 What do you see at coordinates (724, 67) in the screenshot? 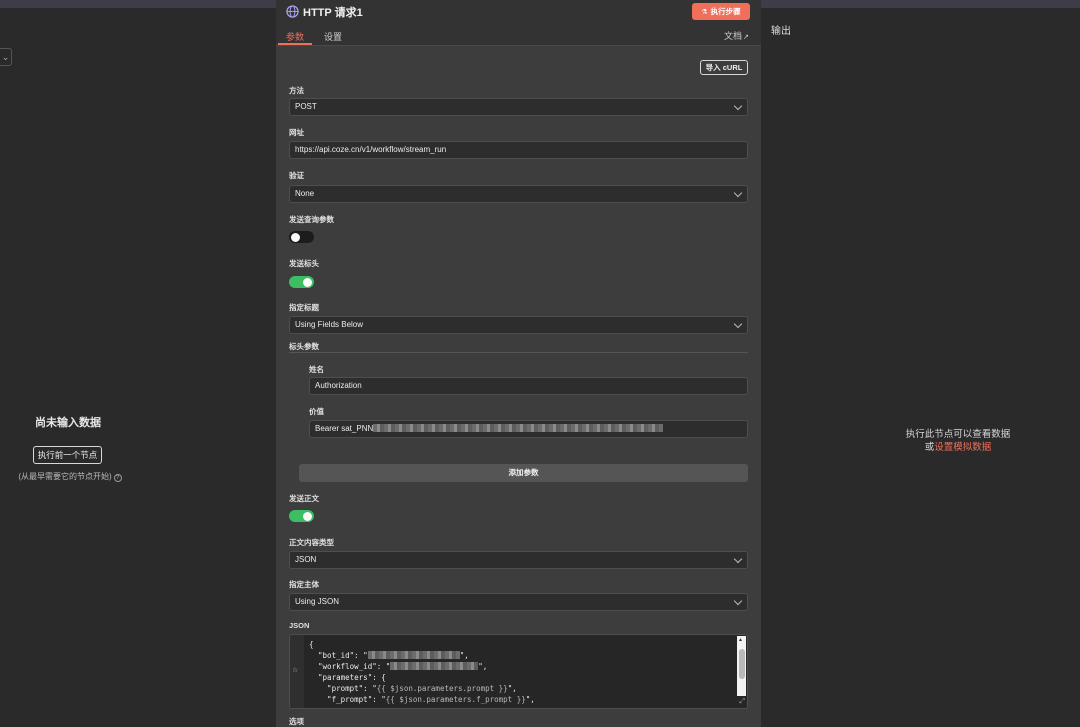
I see `import-curl-button: 导入 cURL` at bounding box center [724, 67].